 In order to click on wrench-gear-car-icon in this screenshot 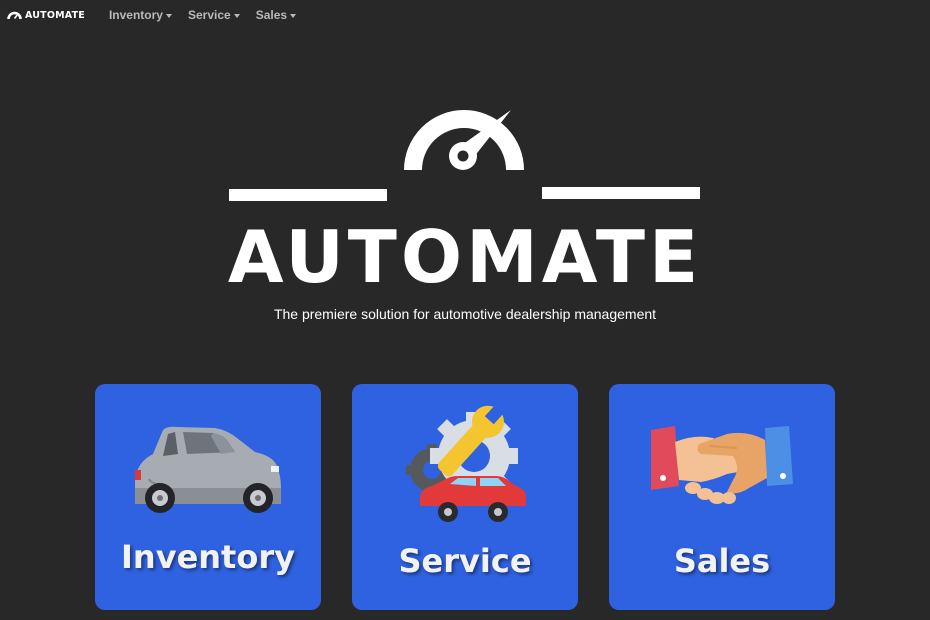, I will do `click(466, 463)`.